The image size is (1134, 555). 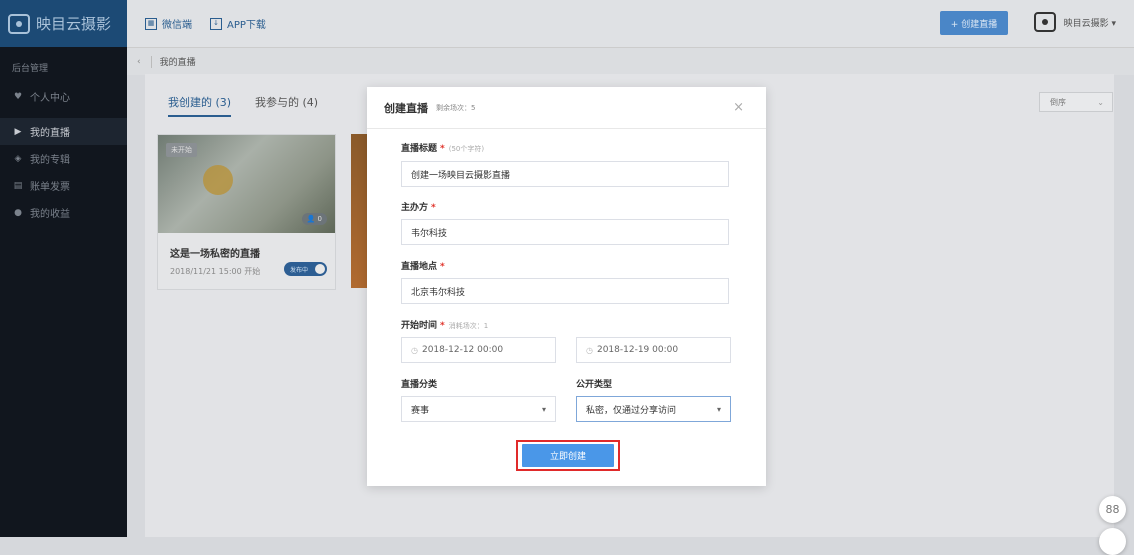 I want to click on location-input-value: 北京韦尔科技, so click(x=438, y=292).